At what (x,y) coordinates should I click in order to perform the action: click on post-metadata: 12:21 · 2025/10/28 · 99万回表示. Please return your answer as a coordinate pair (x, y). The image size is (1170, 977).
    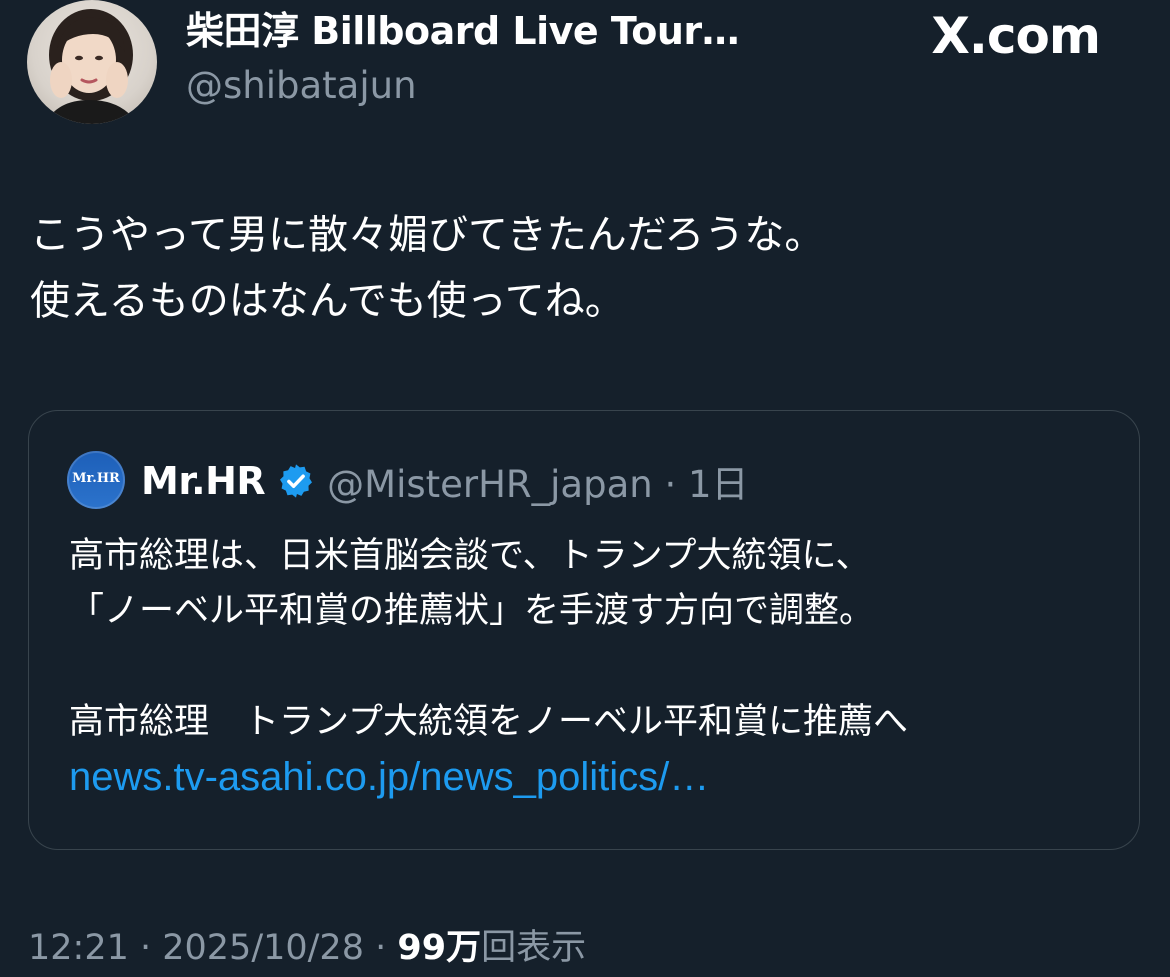
    Looking at the image, I should click on (307, 948).